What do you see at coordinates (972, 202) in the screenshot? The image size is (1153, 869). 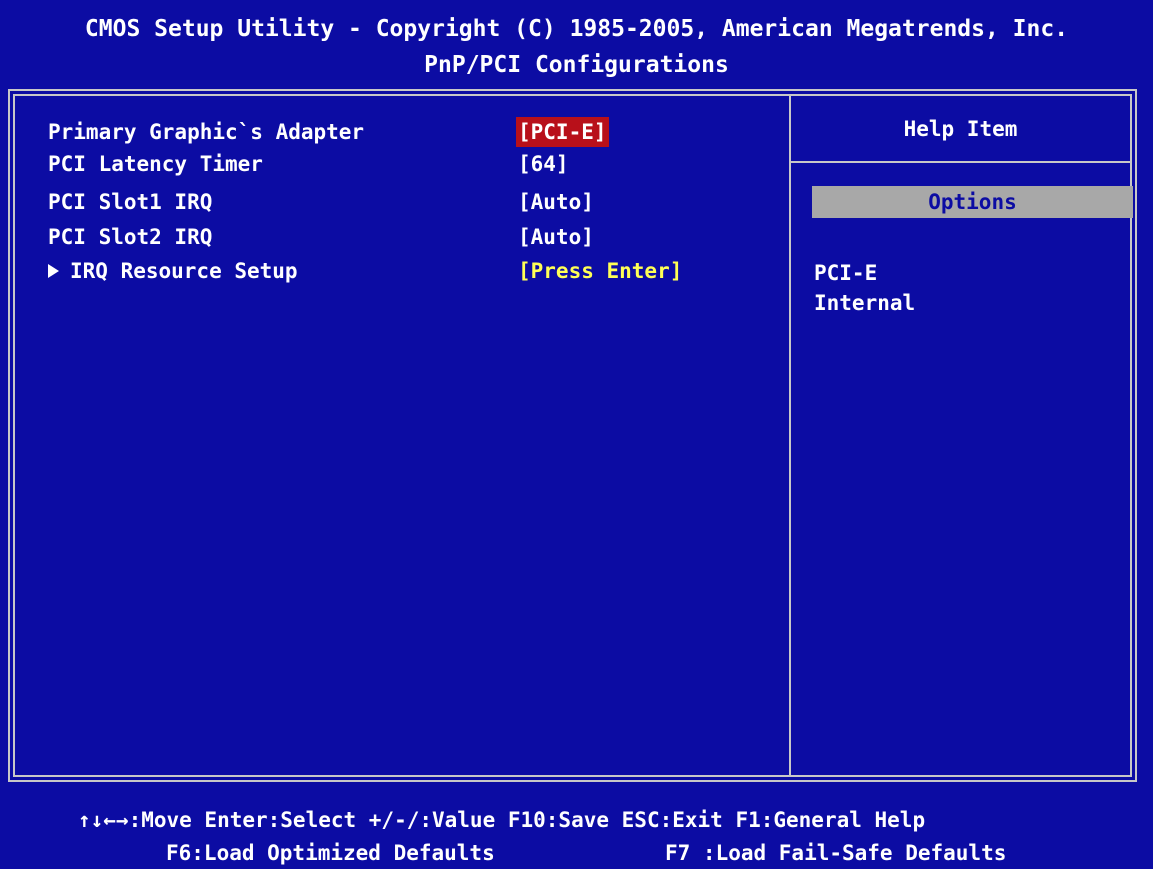 I see `options-header: Options` at bounding box center [972, 202].